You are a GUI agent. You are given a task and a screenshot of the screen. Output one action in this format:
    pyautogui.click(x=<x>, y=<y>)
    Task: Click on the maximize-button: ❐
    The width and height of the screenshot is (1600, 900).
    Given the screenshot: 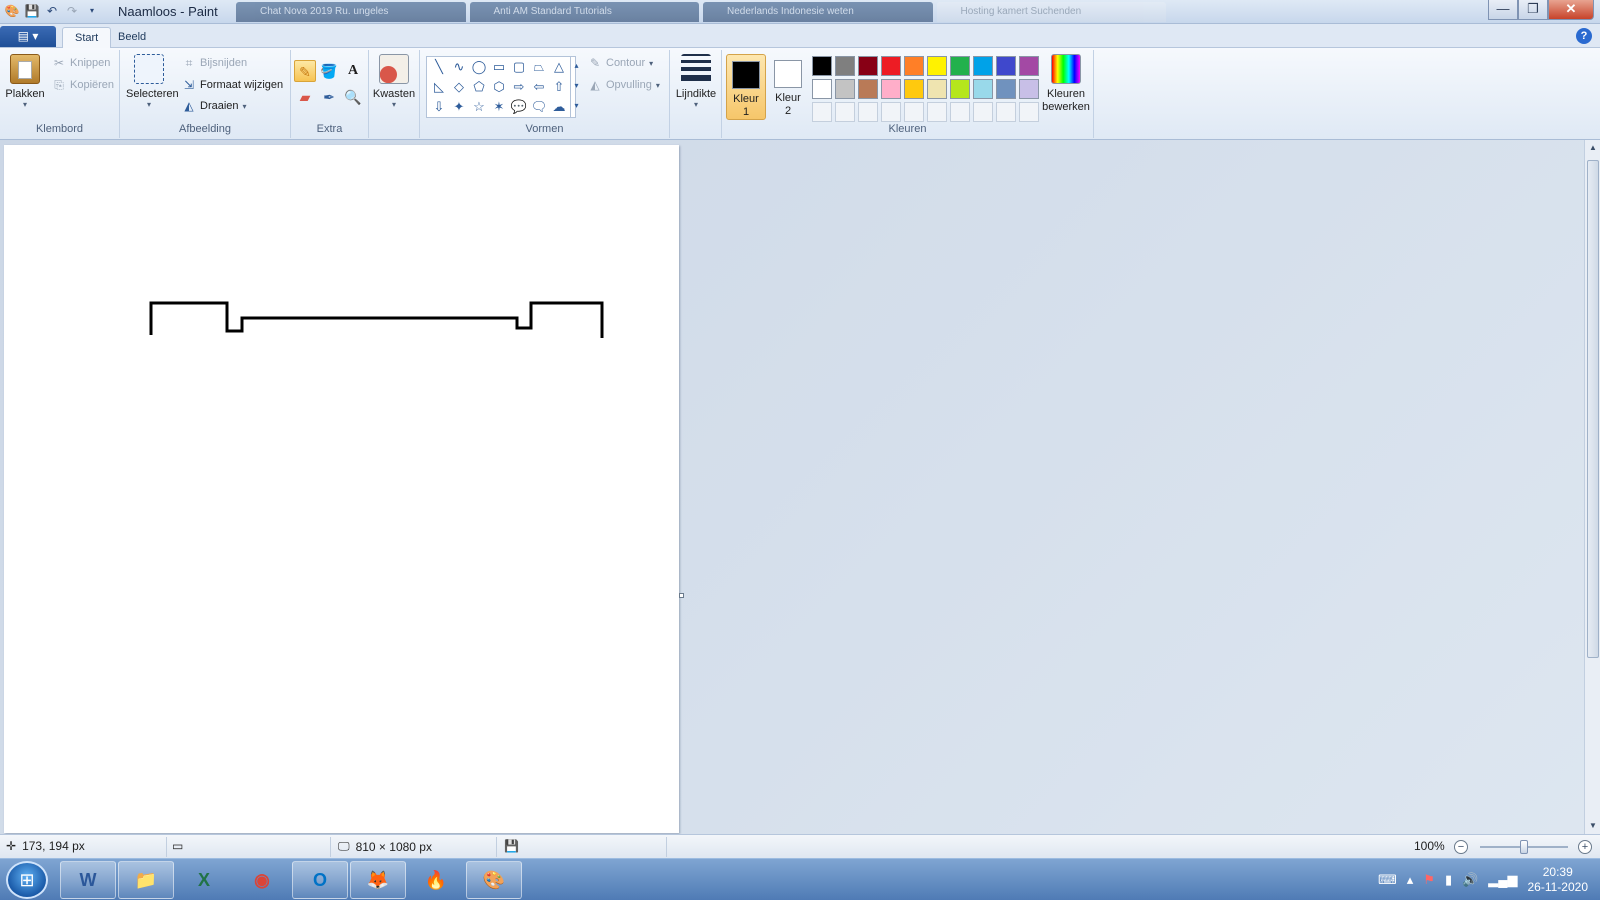 What is the action you would take?
    pyautogui.click(x=1533, y=10)
    